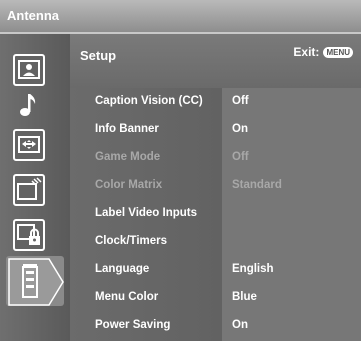 The width and height of the screenshot is (361, 341). Describe the element at coordinates (29, 145) in the screenshot. I see `screen-icon` at that location.